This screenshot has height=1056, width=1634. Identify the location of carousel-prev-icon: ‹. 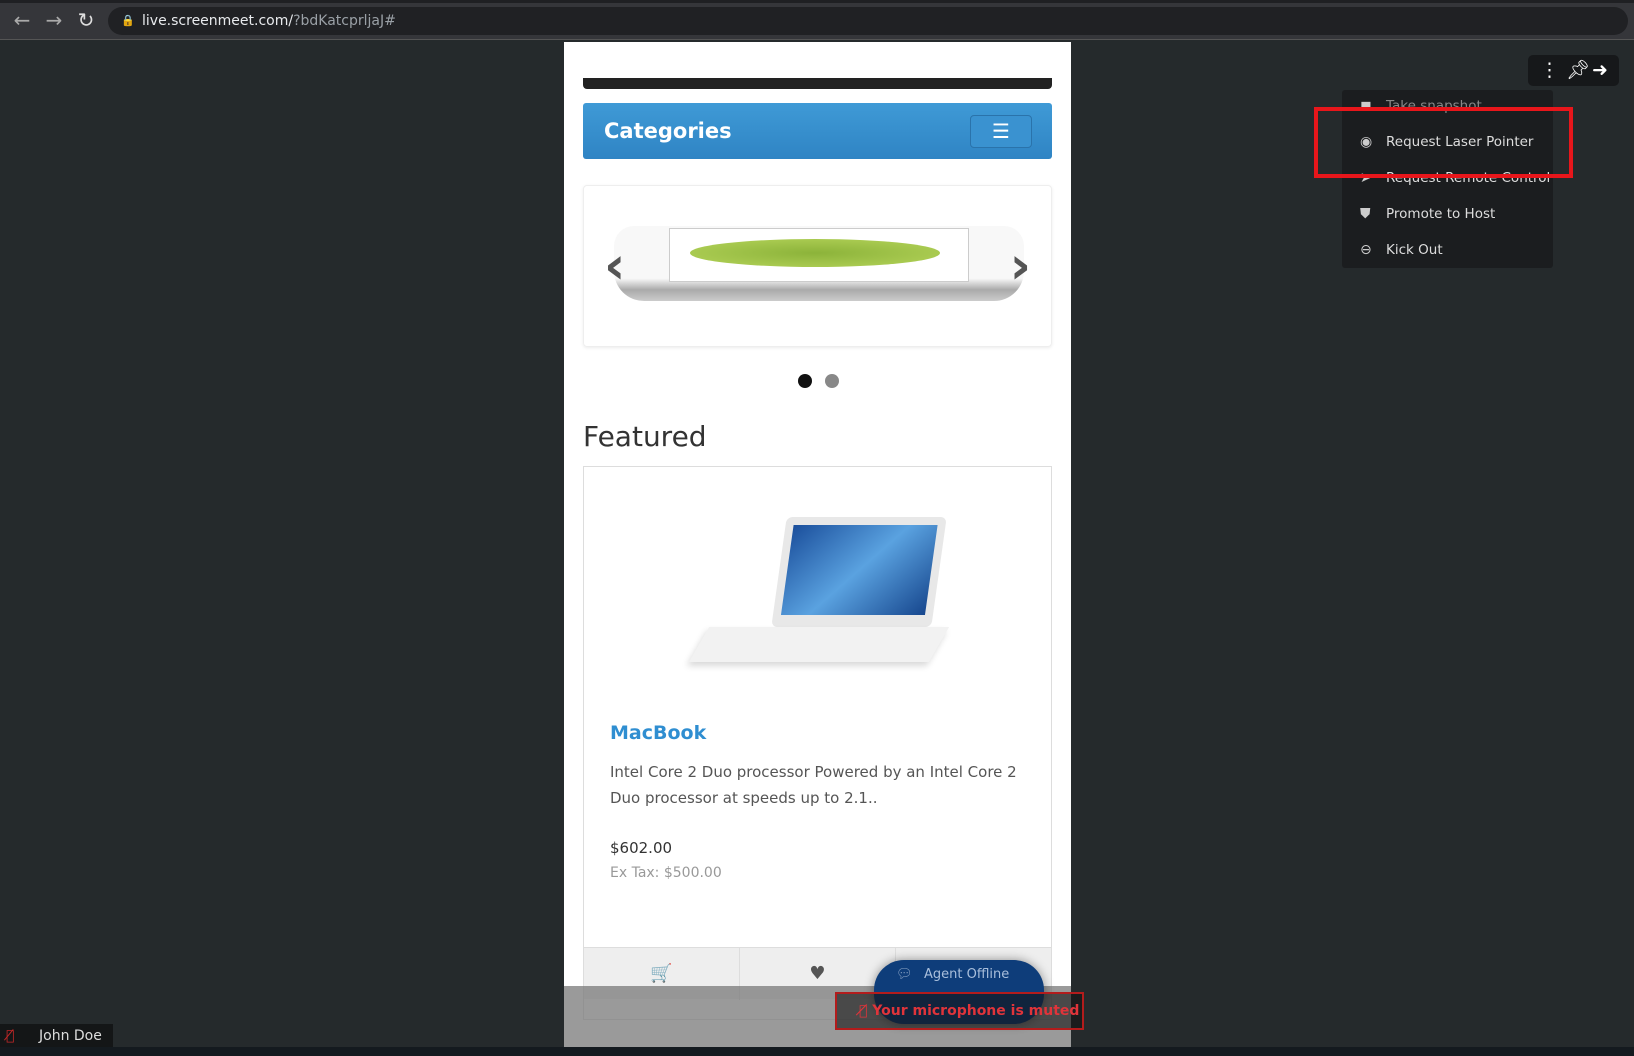
(614, 266).